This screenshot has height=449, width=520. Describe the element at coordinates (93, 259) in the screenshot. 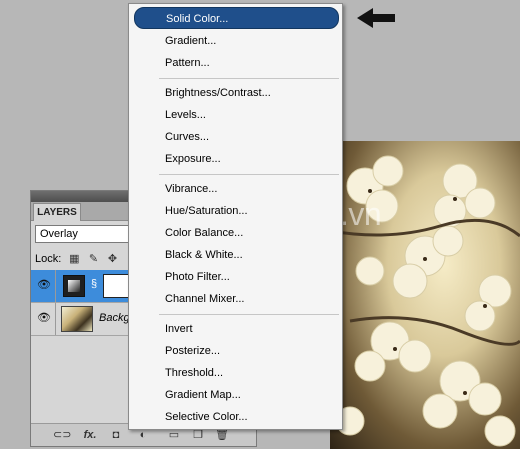

I see `lock-pixels-icon: ✎` at that location.